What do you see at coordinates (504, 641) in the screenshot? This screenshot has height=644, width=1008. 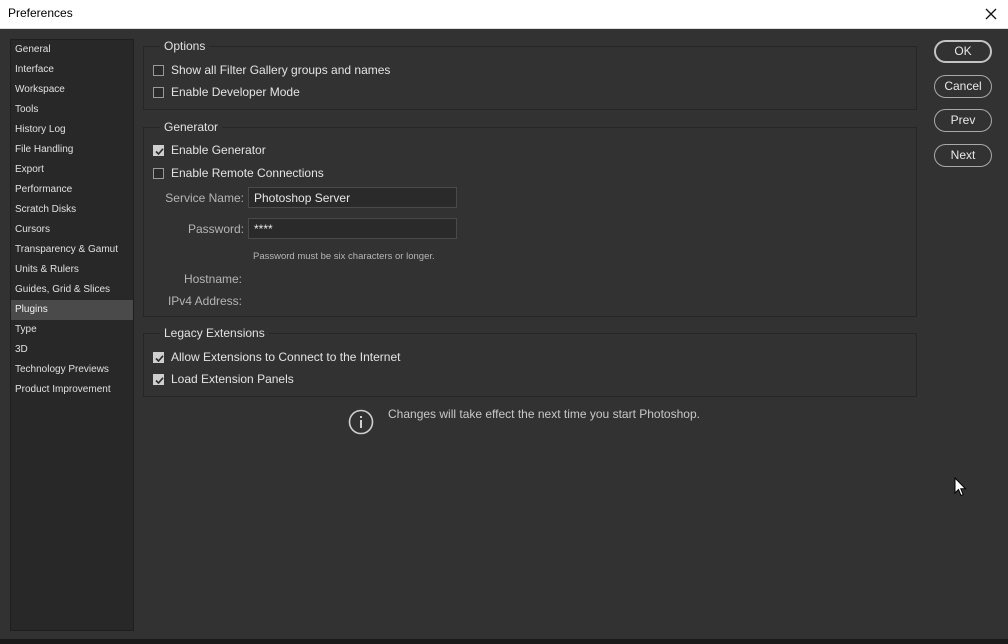 I see `bottom-edge` at bounding box center [504, 641].